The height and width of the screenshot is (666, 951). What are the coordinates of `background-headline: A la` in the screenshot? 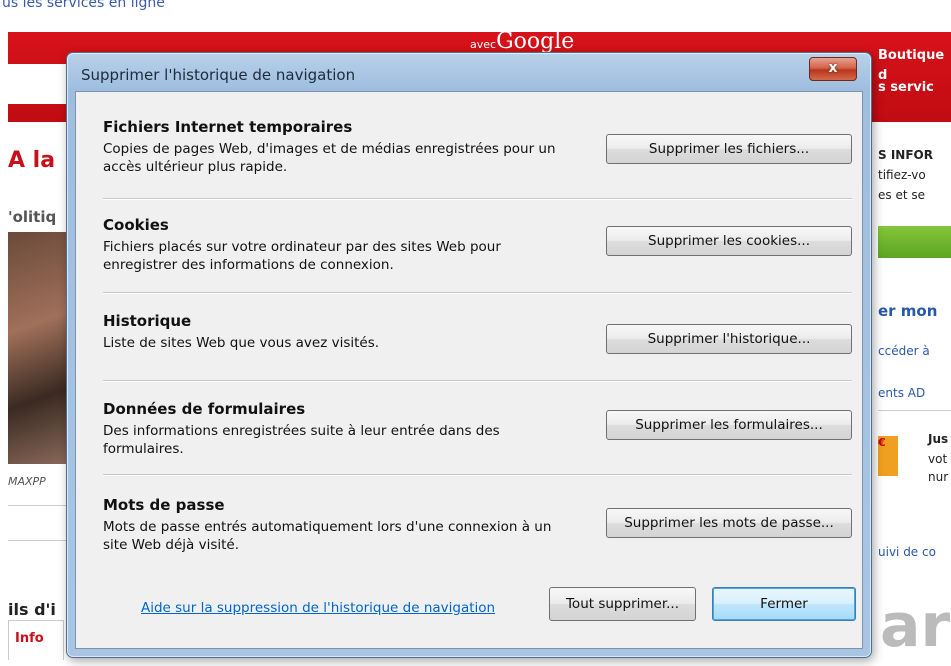 It's located at (31, 160).